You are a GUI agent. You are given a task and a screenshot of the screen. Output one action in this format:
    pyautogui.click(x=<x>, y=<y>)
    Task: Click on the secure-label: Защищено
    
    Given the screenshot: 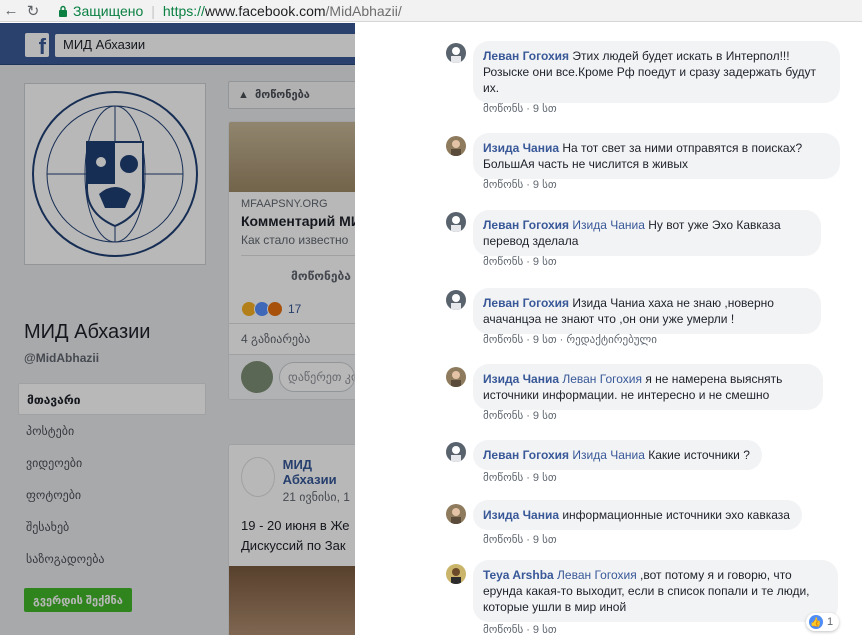 What is the action you would take?
    pyautogui.click(x=108, y=10)
    